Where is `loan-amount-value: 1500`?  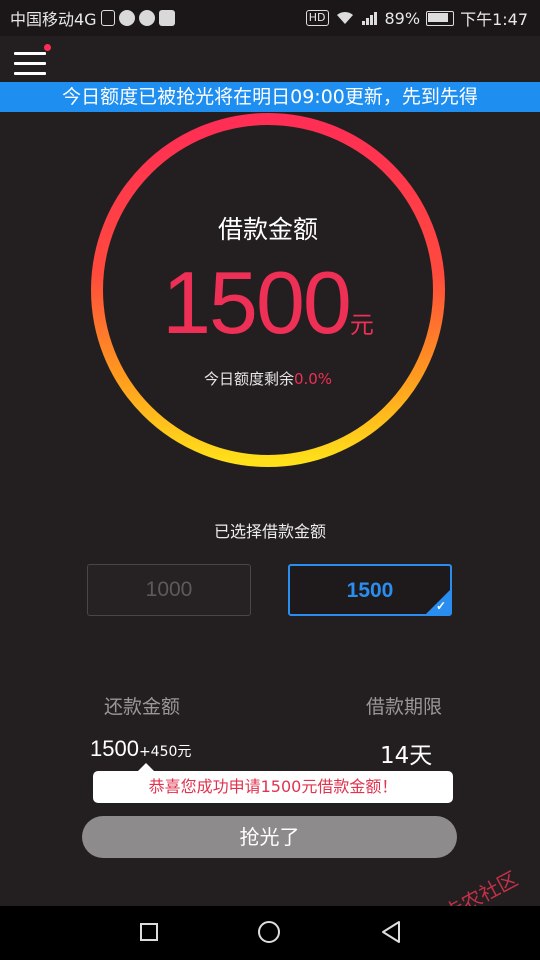
loan-amount-value: 1500 is located at coordinates (257, 302).